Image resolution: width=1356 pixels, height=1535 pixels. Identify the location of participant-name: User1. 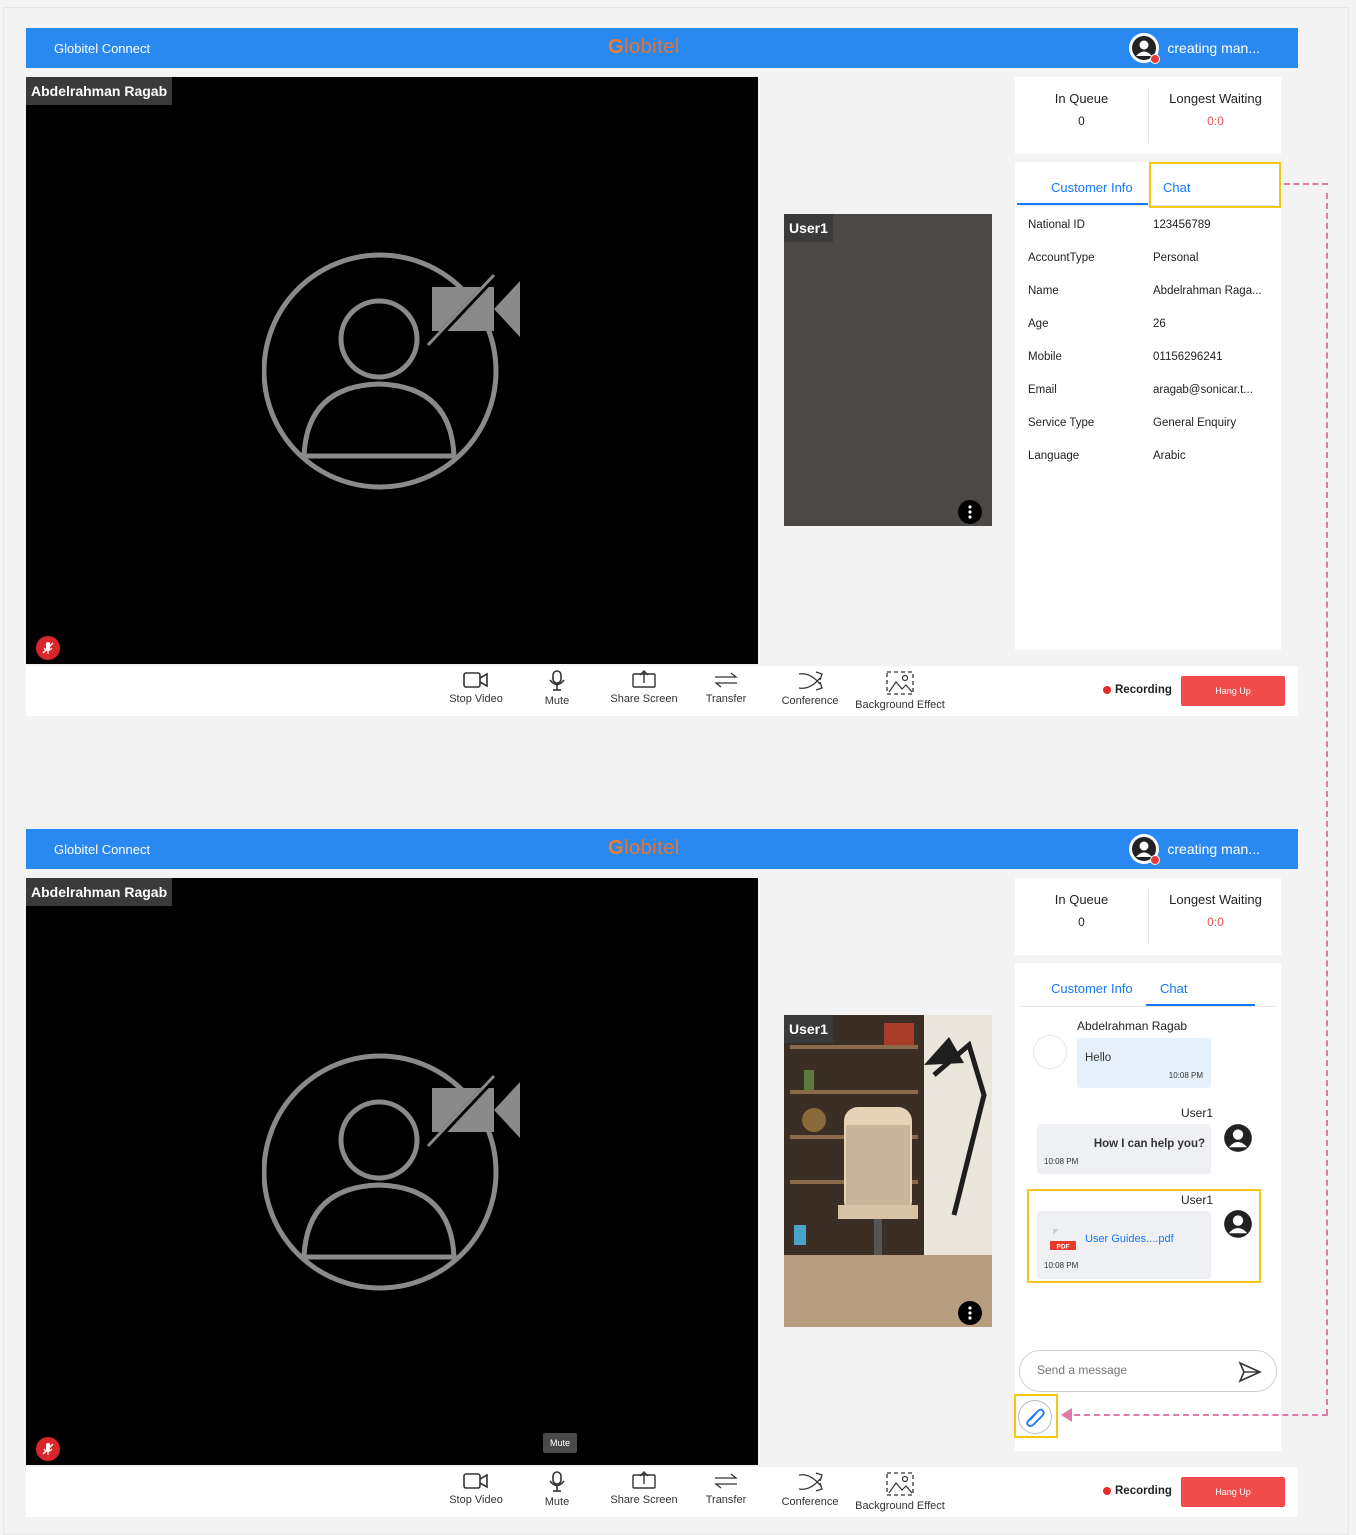
(808, 228).